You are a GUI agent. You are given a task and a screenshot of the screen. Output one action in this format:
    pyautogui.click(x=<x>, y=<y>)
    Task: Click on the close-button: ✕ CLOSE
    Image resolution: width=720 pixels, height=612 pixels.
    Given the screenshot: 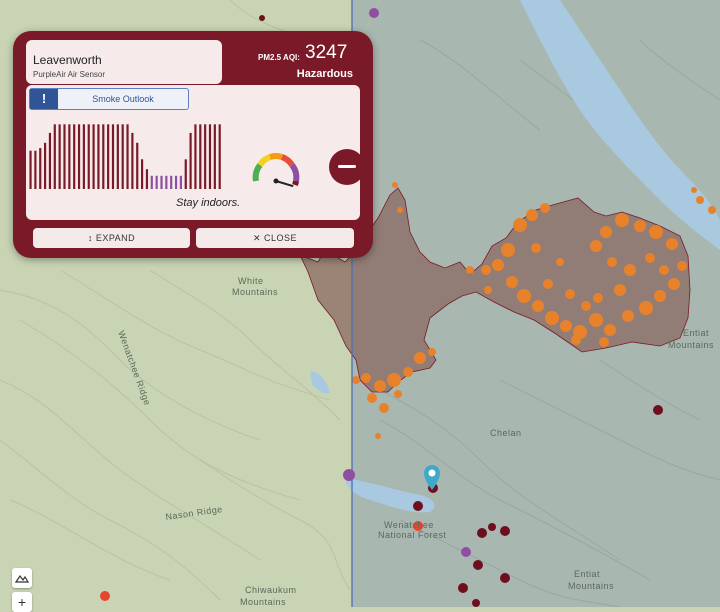 What is the action you would take?
    pyautogui.click(x=275, y=238)
    